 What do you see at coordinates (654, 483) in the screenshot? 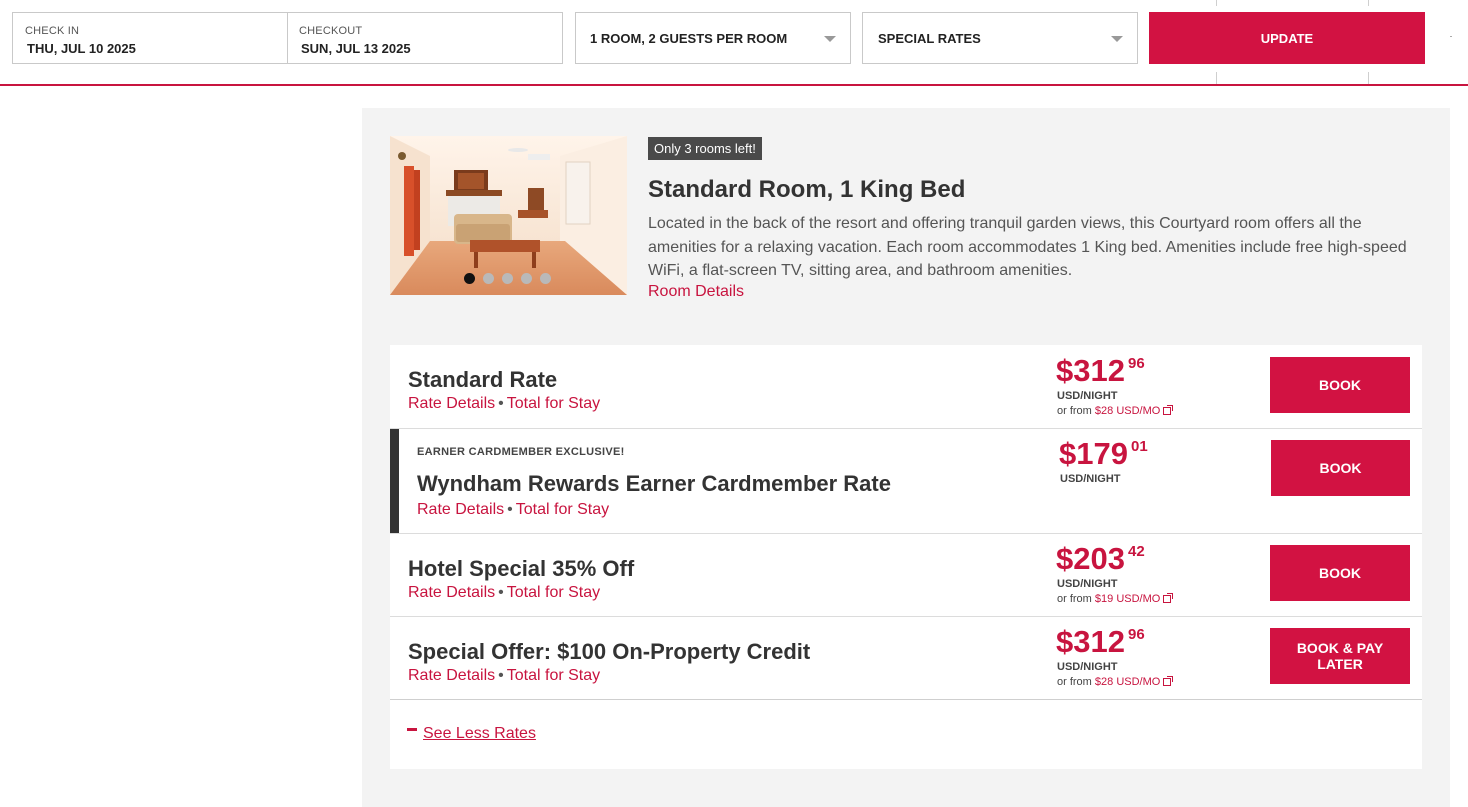
I see `rate-name: Wyndham Rewards Earner Cardmember Rate` at bounding box center [654, 483].